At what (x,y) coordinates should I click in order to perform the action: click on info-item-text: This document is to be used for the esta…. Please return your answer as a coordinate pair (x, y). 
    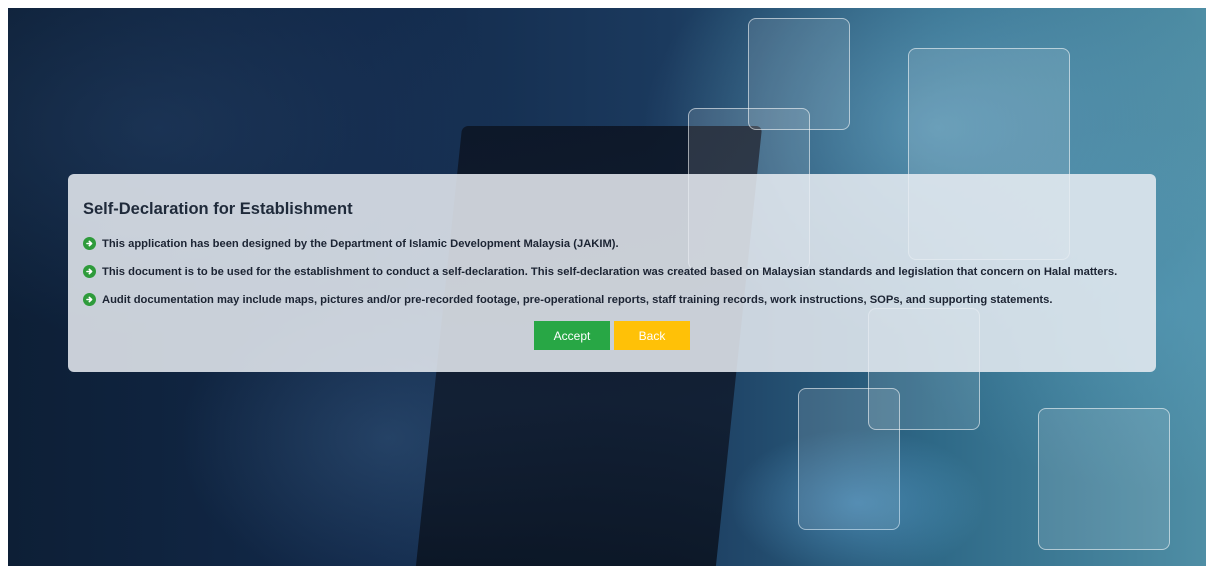
    Looking at the image, I should click on (610, 271).